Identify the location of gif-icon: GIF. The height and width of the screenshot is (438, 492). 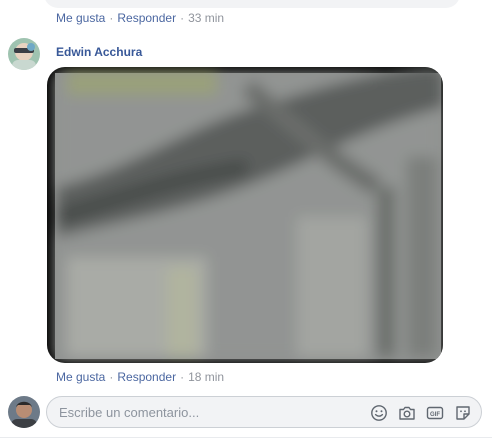
(435, 413).